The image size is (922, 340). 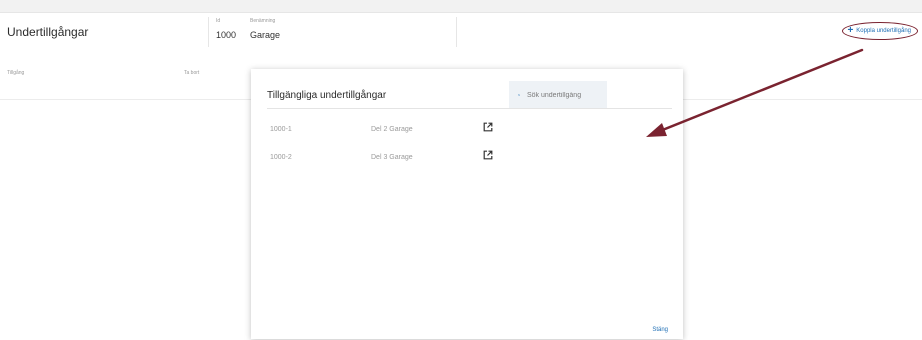 What do you see at coordinates (461, 6) in the screenshot?
I see `top-strip` at bounding box center [461, 6].